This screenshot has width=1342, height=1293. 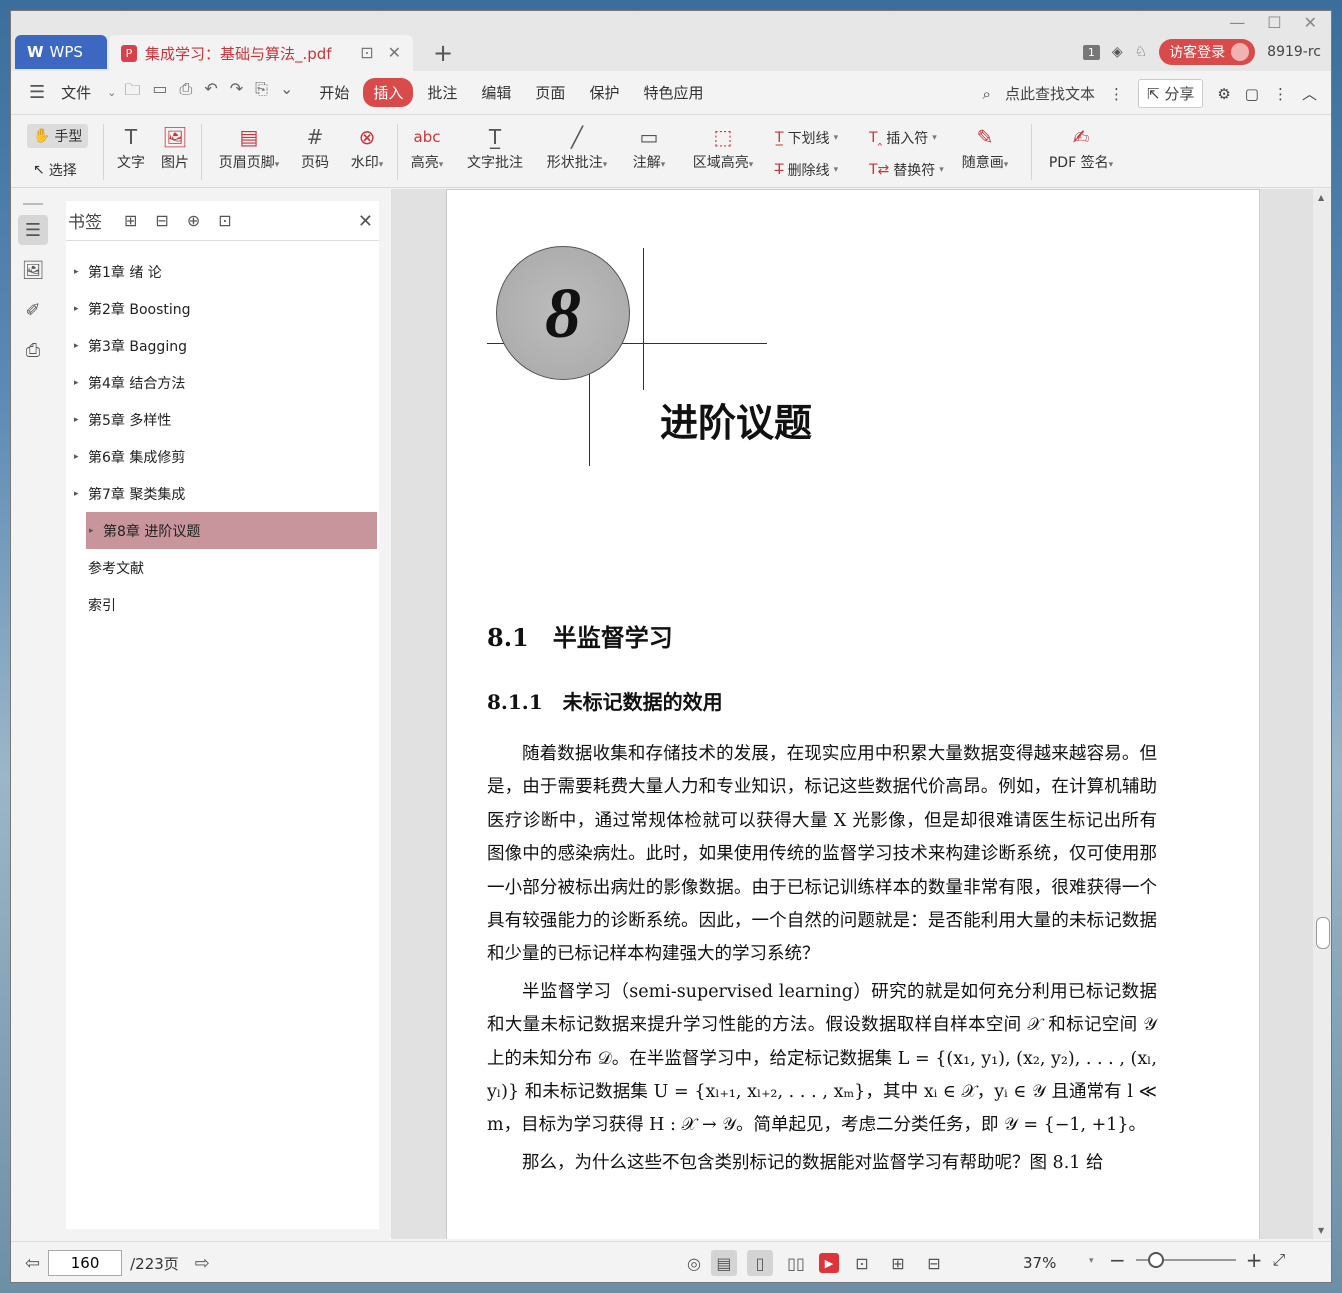 I want to click on menu-start: 开始, so click(x=334, y=92).